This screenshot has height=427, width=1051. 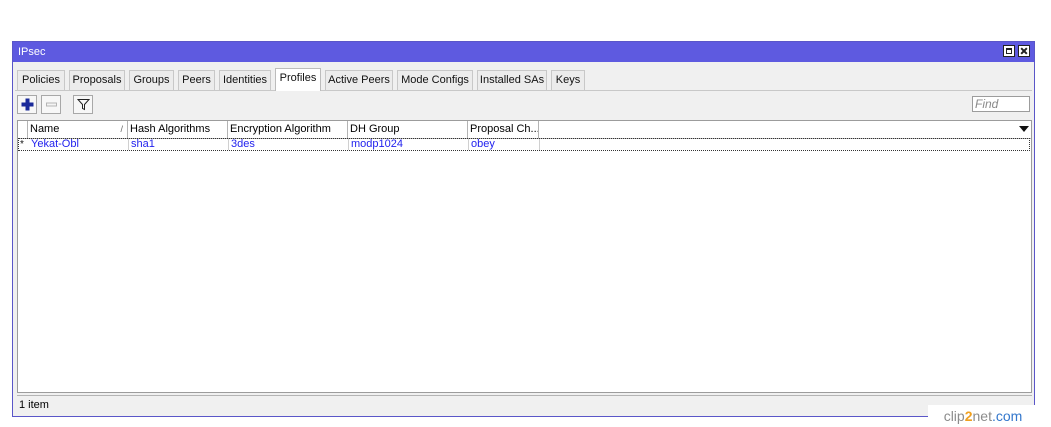 I want to click on minus-icon, so click(x=51, y=104).